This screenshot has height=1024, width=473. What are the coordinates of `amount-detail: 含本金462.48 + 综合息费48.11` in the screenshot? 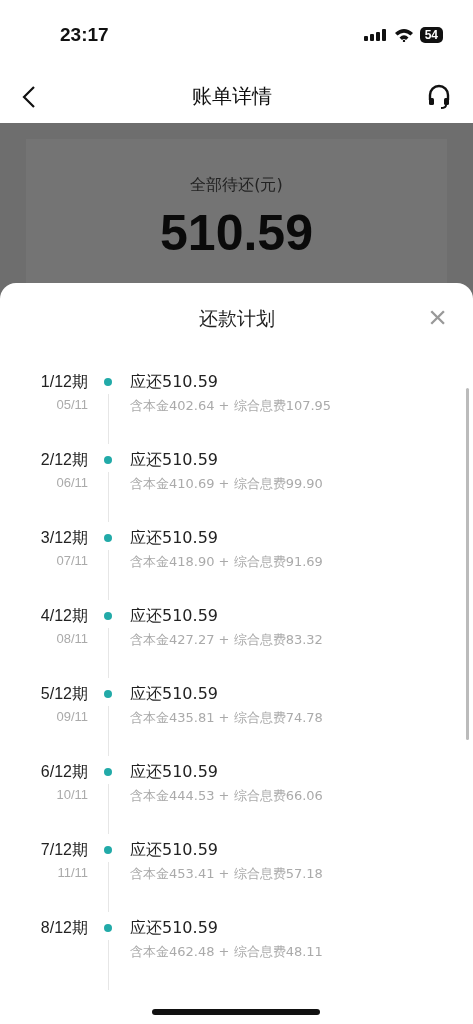 It's located at (227, 952).